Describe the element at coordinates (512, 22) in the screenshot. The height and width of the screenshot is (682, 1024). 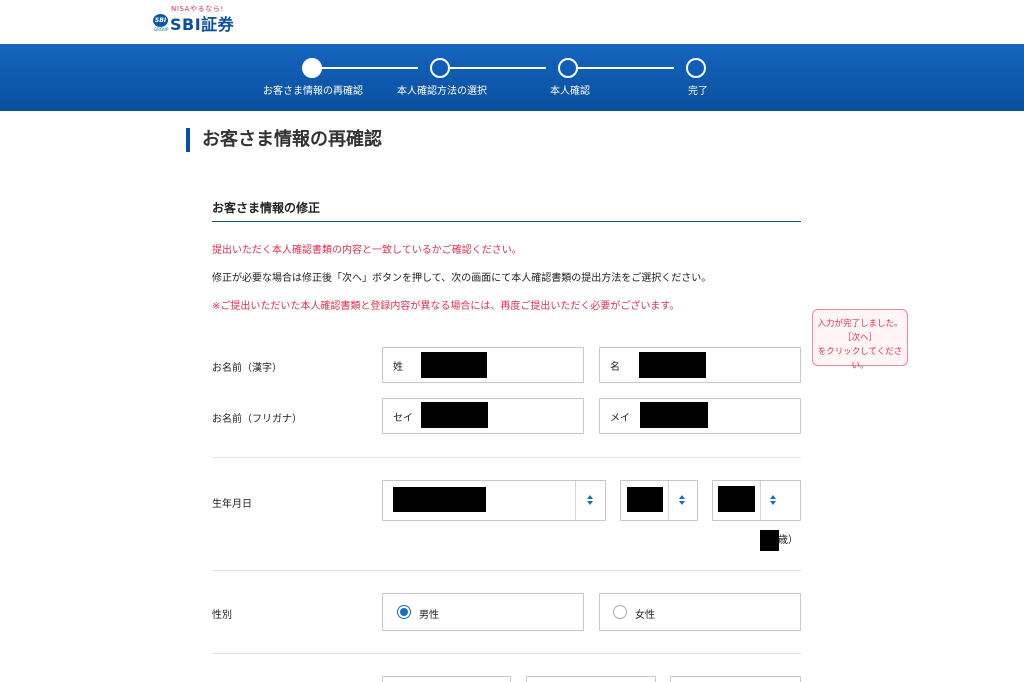
I see `top-header: NISAやるなら! SBI GROUP SBI証券` at that location.